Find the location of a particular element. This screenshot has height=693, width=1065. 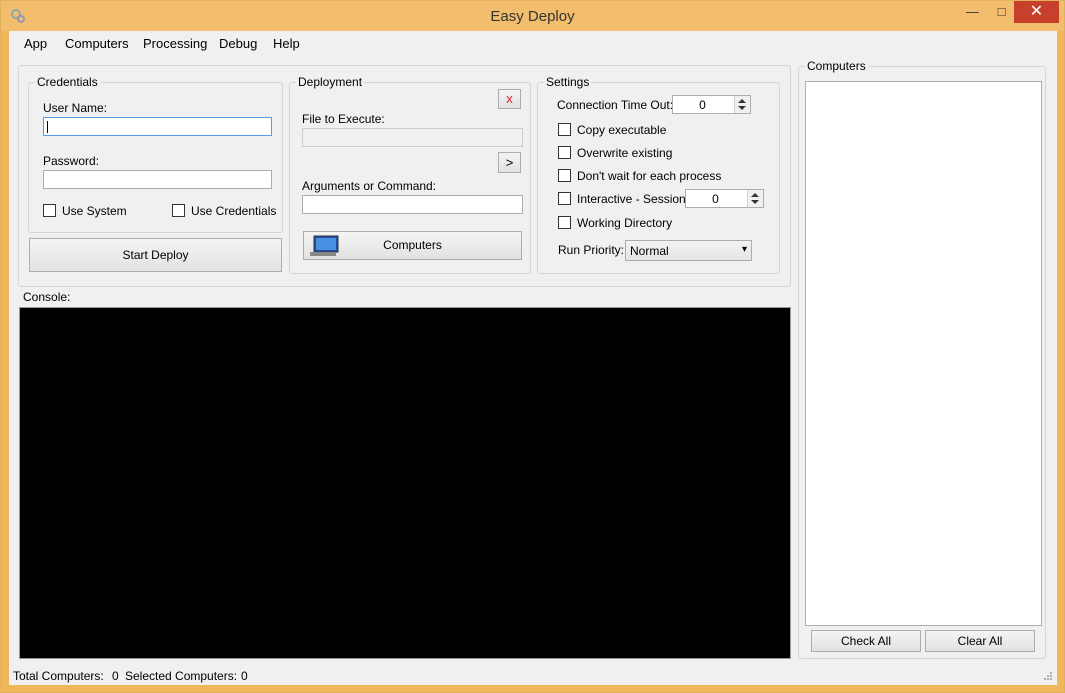

menu-debug: Debug is located at coordinates (238, 43).